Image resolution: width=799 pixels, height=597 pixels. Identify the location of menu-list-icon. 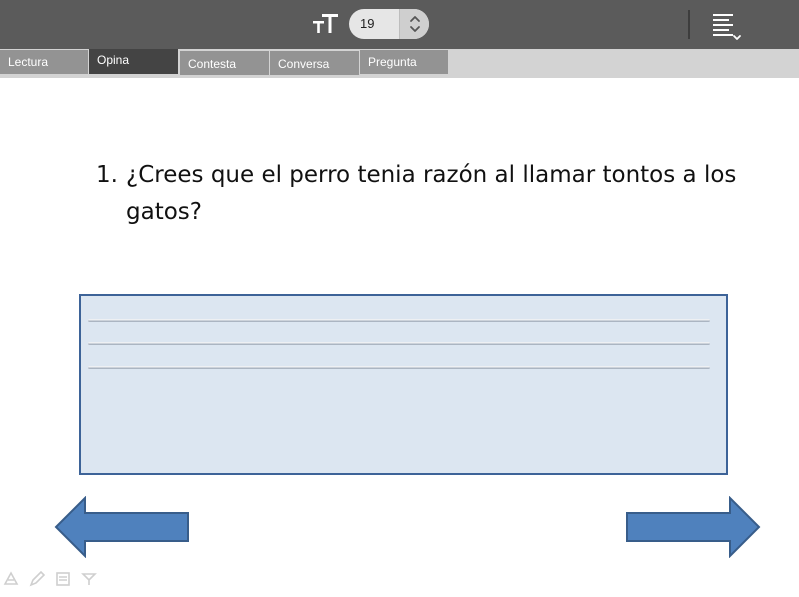
(728, 27).